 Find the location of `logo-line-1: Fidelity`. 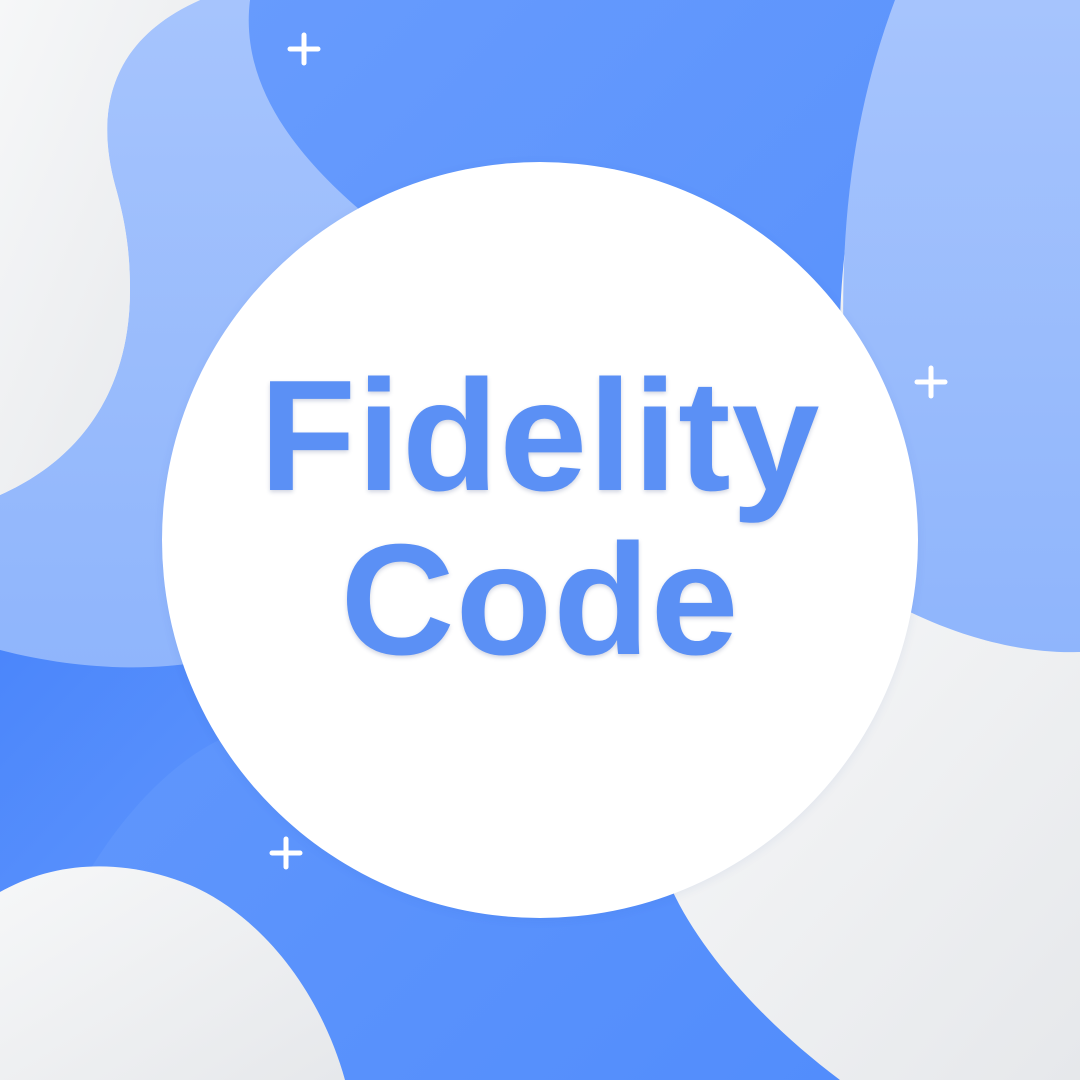

logo-line-1: Fidelity is located at coordinates (540, 436).